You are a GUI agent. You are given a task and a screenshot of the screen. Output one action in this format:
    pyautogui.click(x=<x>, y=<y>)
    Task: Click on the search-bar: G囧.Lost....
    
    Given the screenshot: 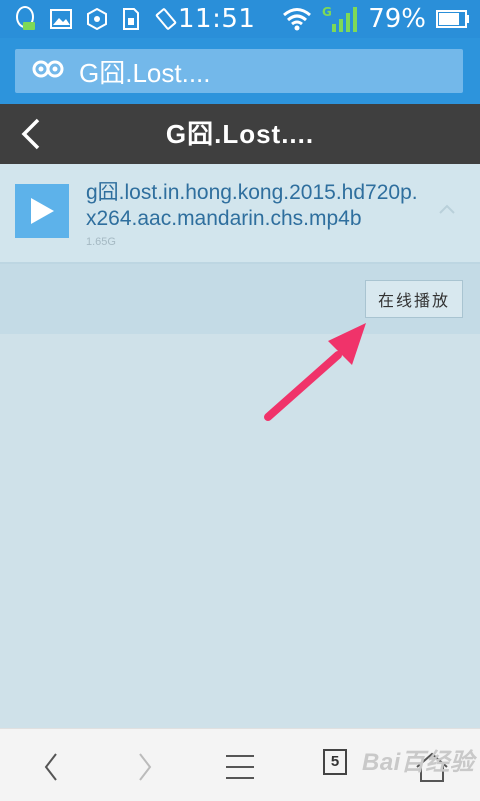 What is the action you would take?
    pyautogui.click(x=240, y=71)
    